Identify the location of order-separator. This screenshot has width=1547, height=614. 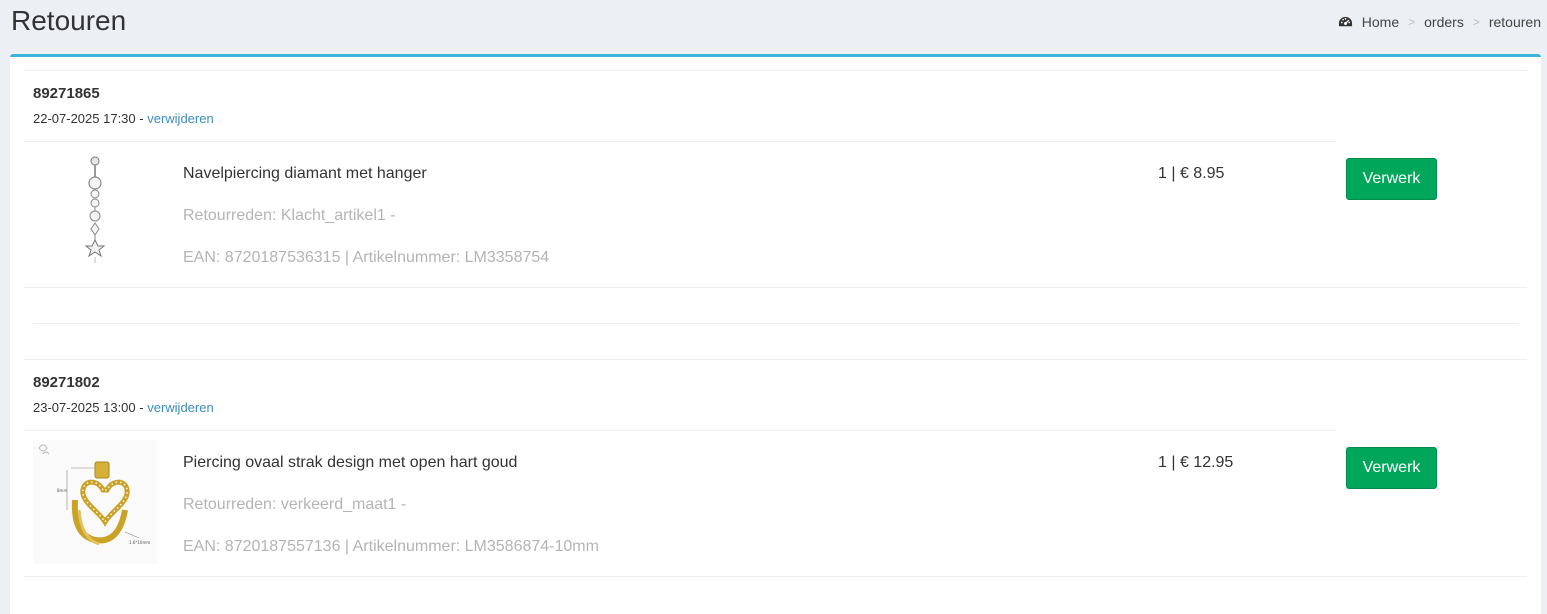
(775, 323).